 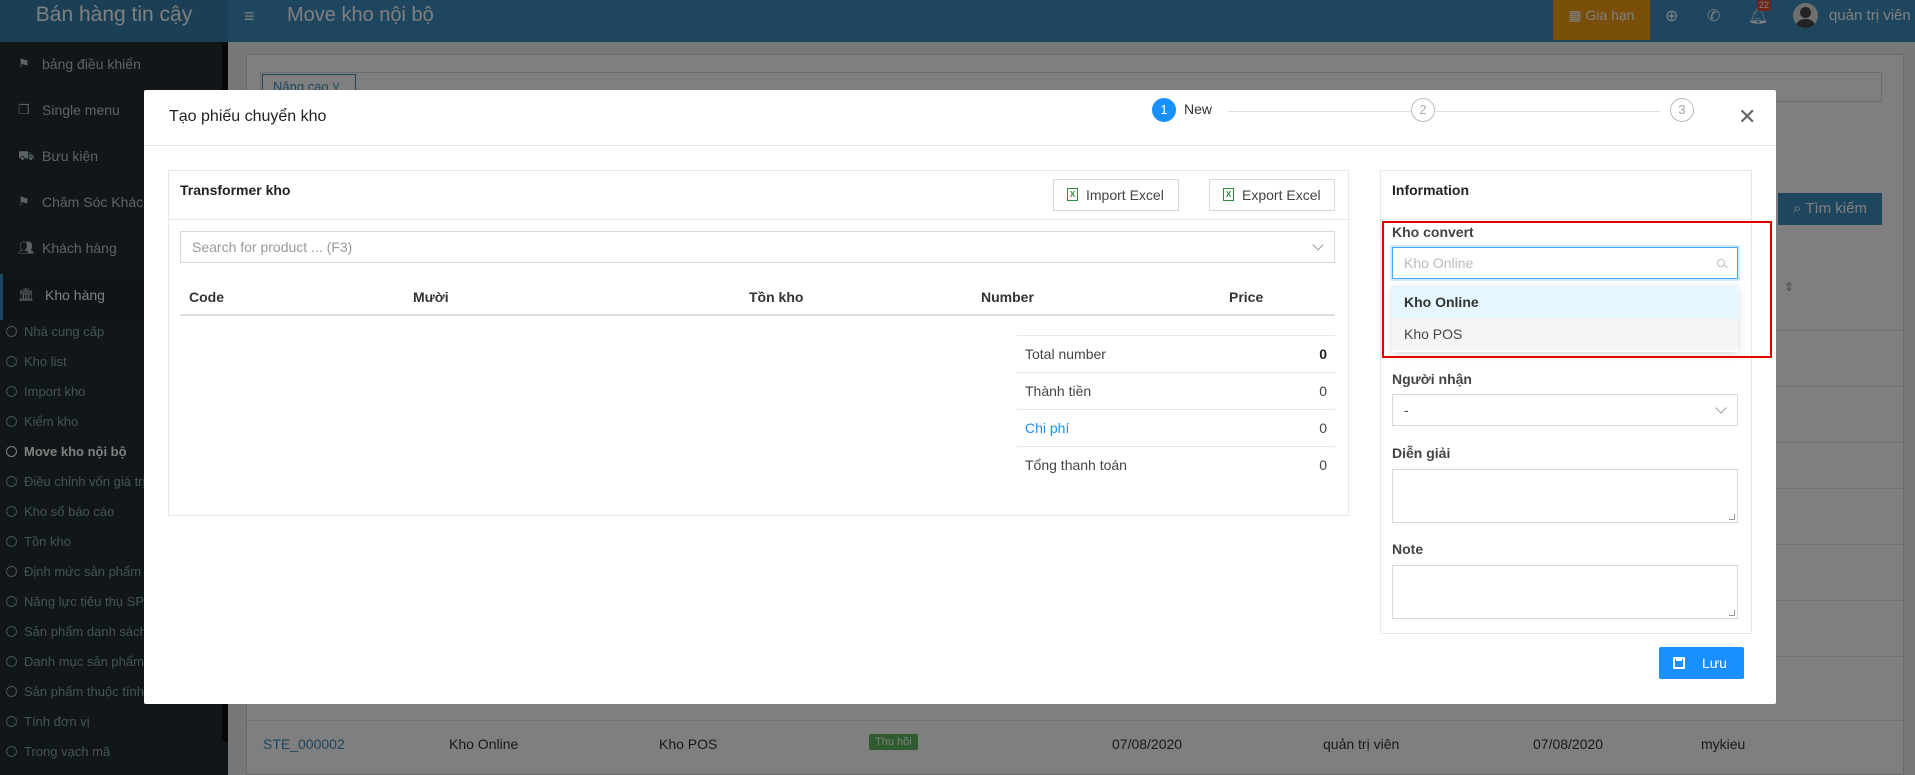 I want to click on description-label: Diễn giải, so click(x=1421, y=453).